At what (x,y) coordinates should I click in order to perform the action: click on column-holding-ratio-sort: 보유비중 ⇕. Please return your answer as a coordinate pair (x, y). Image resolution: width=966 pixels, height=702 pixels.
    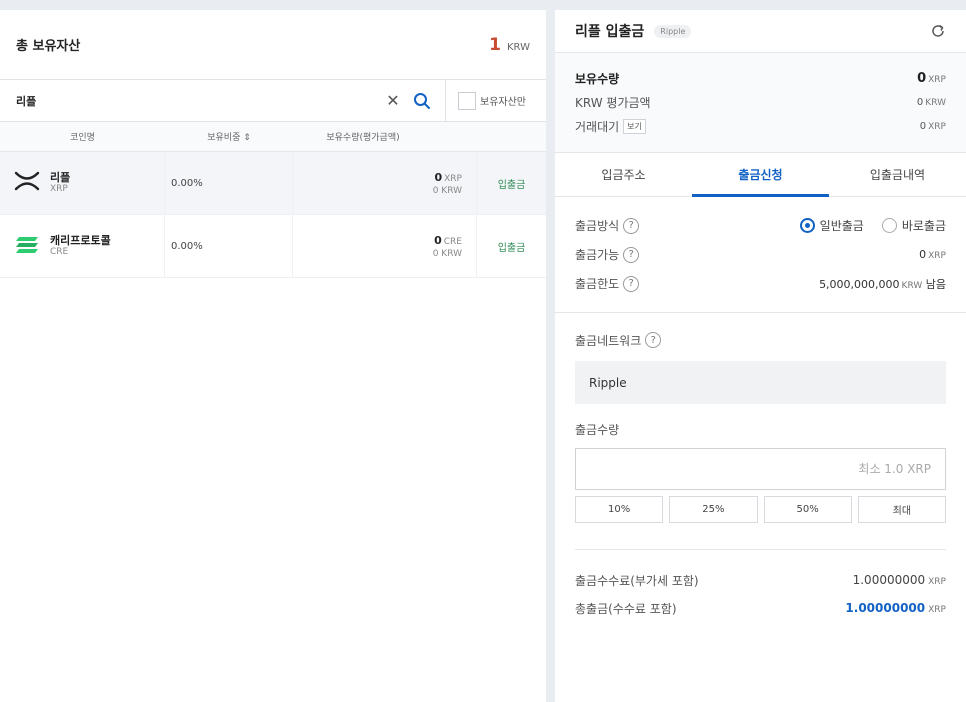
    Looking at the image, I should click on (229, 136).